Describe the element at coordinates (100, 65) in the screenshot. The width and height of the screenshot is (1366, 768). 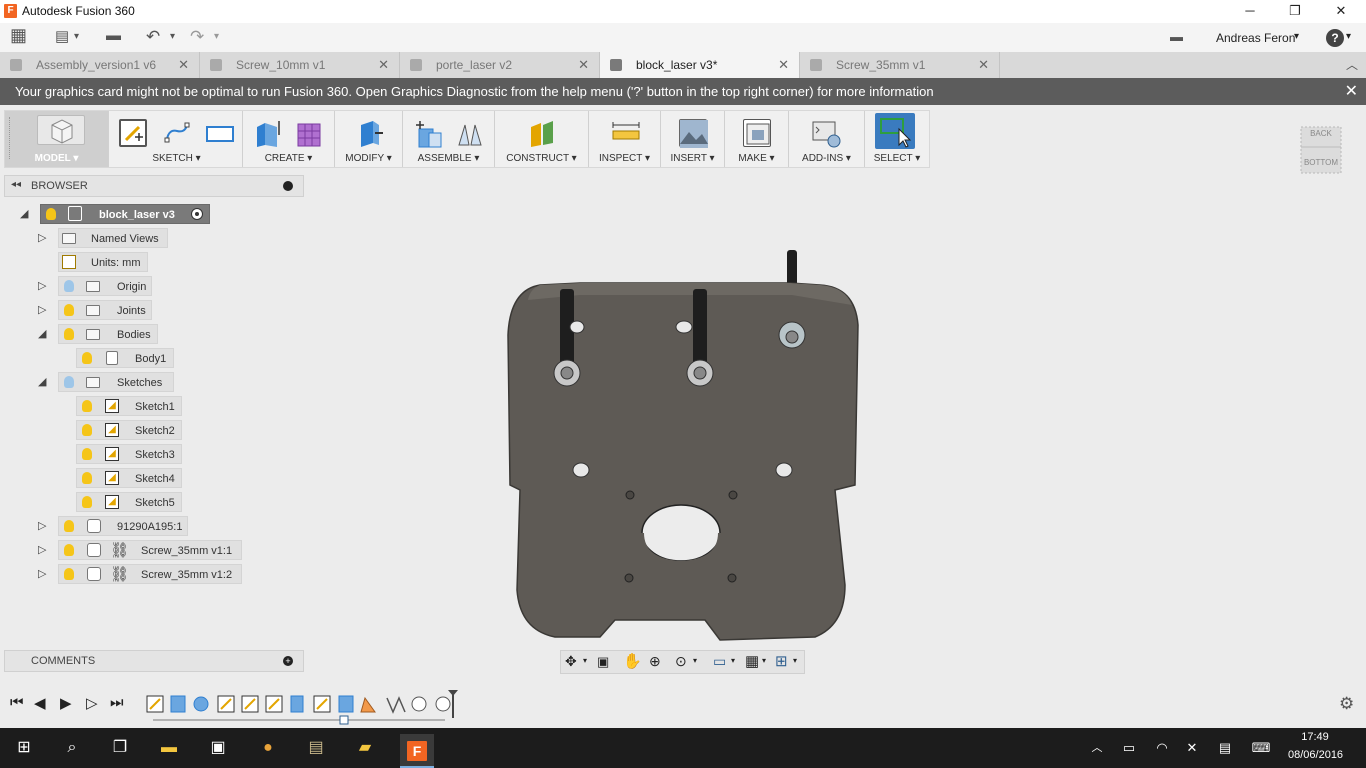
I see `tab-assembly-version1: Assembly_version1 v6 ✕` at that location.